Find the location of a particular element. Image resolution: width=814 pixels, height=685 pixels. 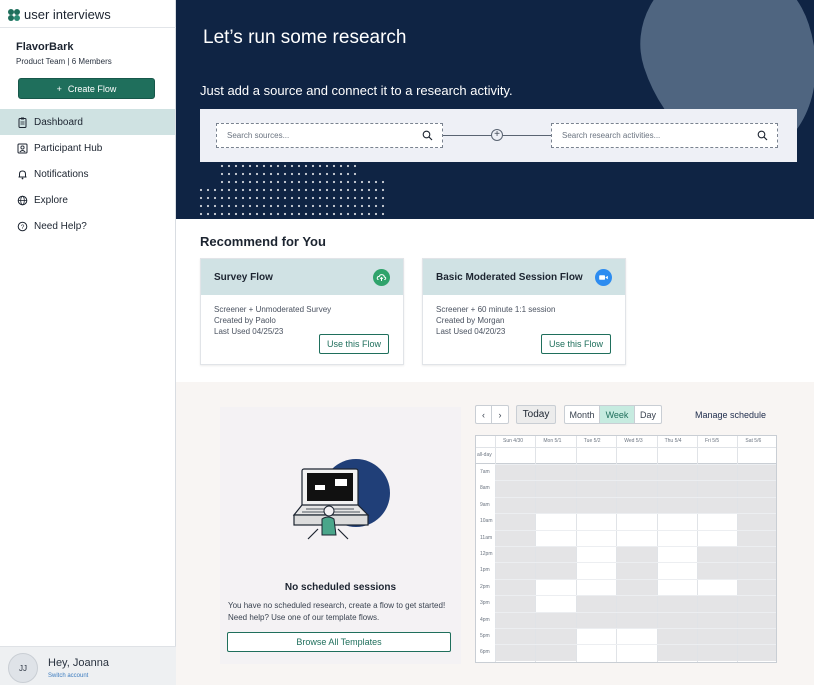

video-camera-icon is located at coordinates (603, 277).